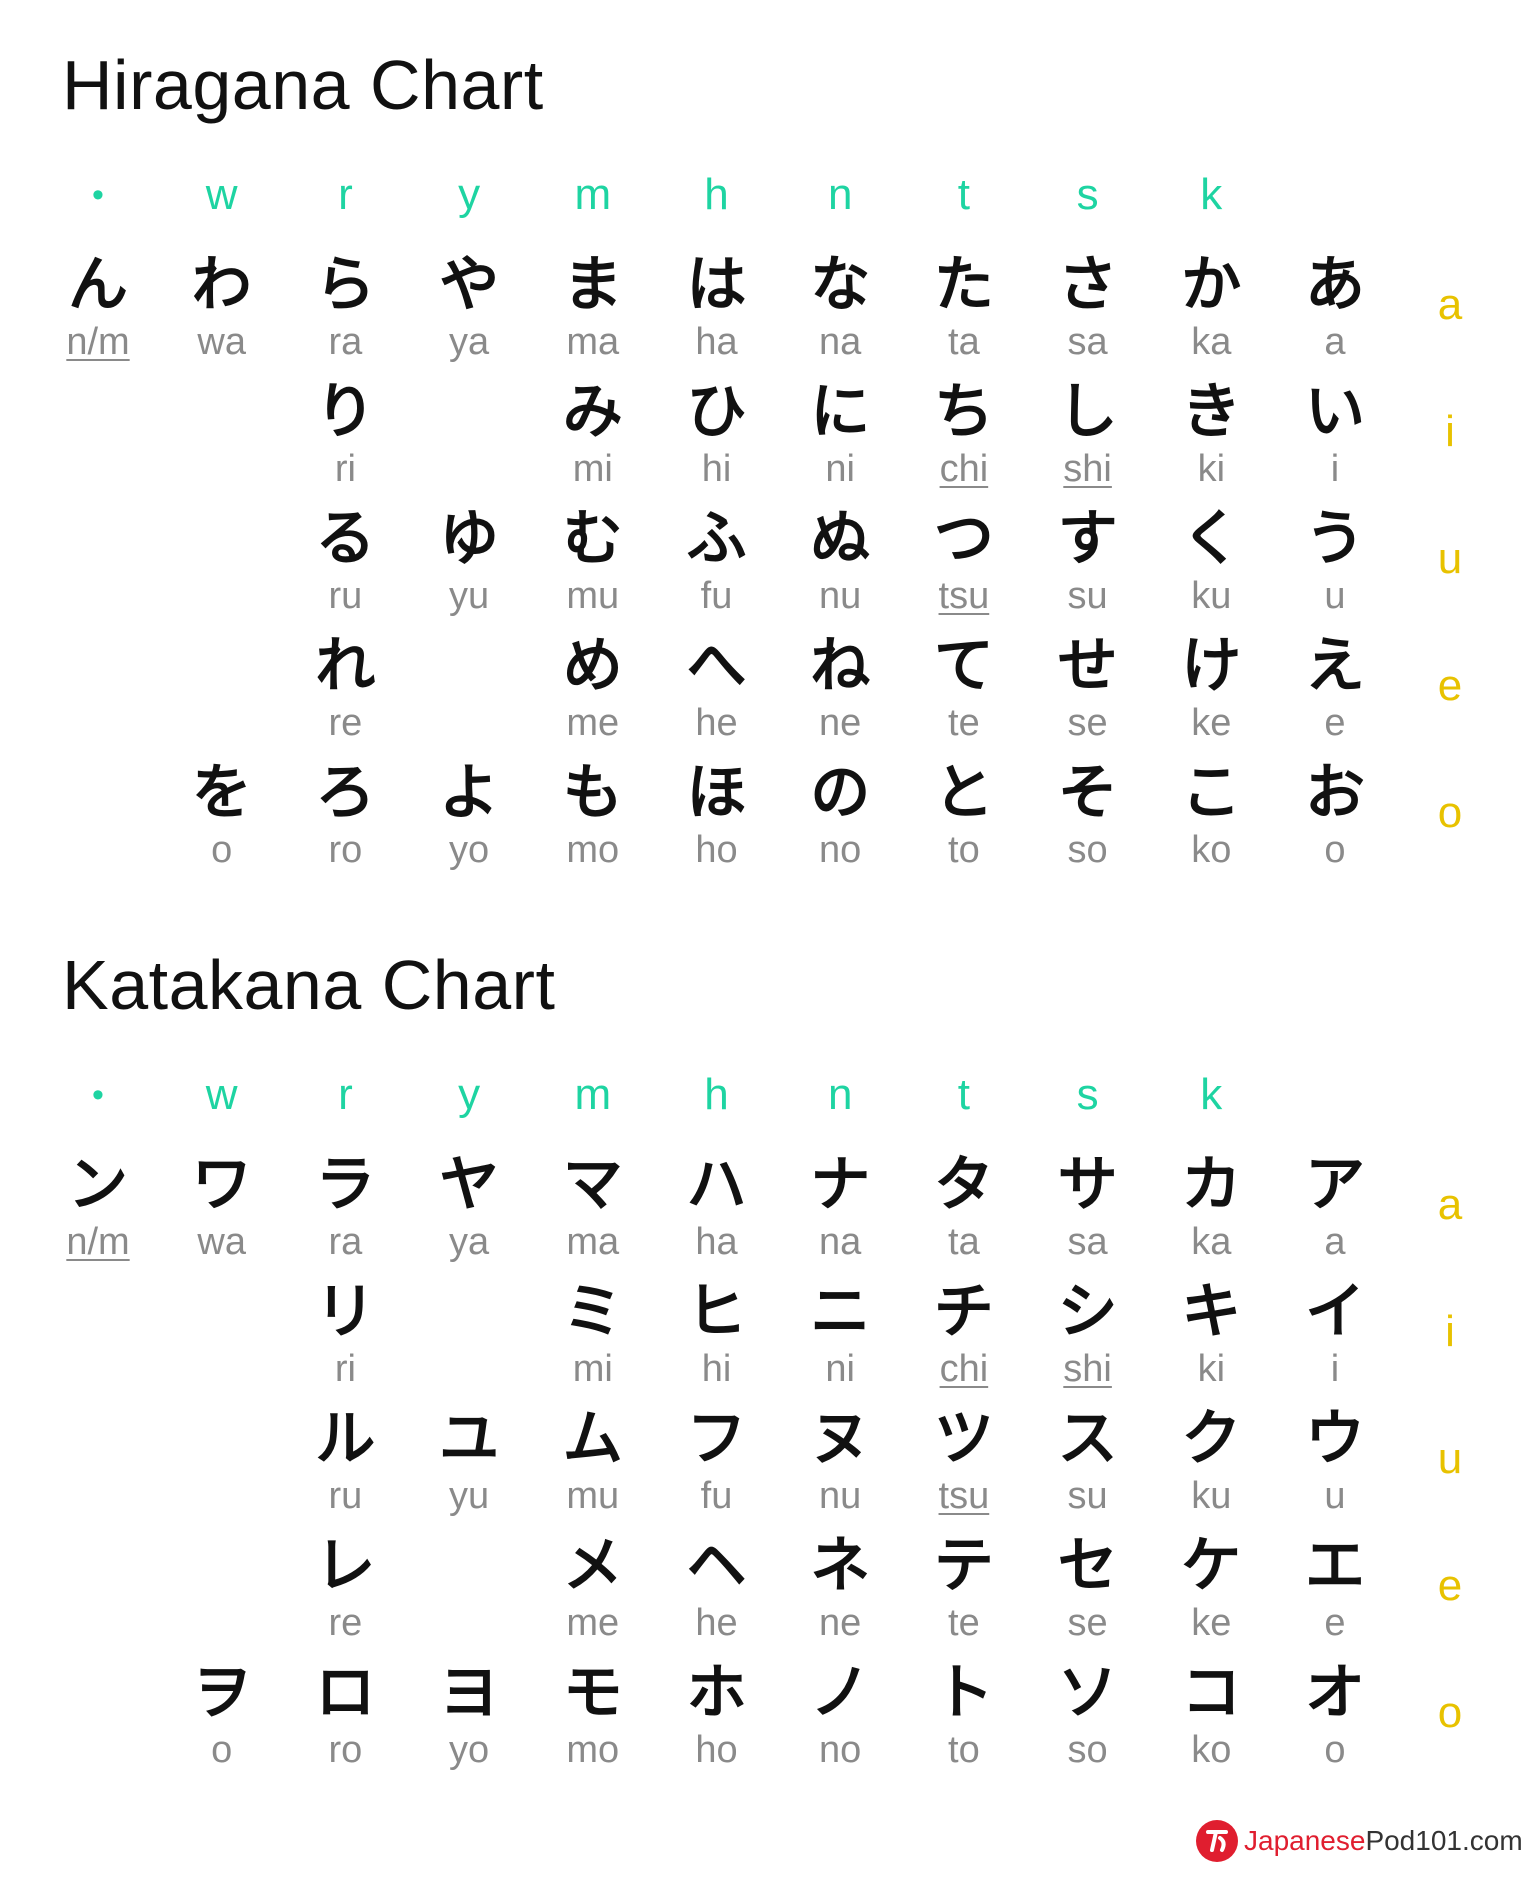 Image resolution: width=1537 pixels, height=1896 pixels. What do you see at coordinates (345, 194) in the screenshot?
I see `consonant-label: r` at bounding box center [345, 194].